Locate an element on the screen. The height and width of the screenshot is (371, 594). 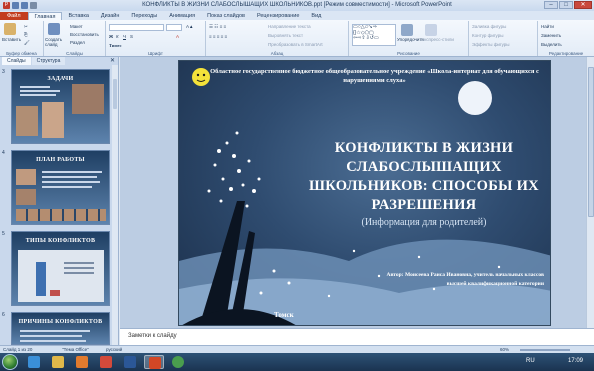
drawing-label: Рисование is located at coordinates (408, 53).